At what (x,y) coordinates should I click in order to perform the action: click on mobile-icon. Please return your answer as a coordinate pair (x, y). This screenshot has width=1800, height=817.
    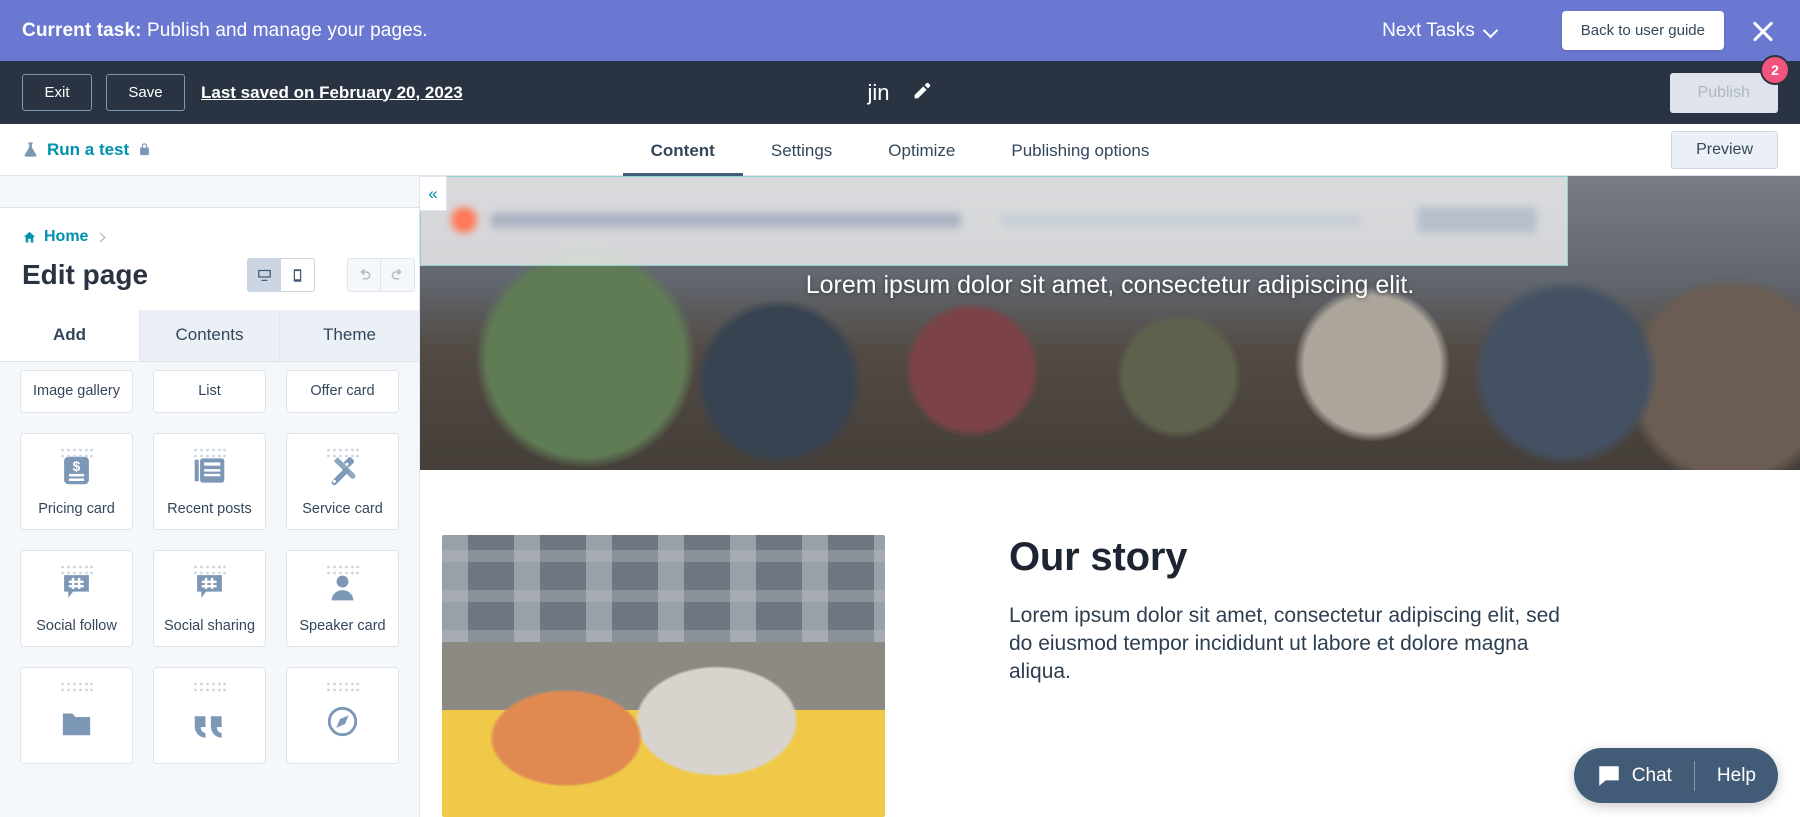
    Looking at the image, I should click on (297, 275).